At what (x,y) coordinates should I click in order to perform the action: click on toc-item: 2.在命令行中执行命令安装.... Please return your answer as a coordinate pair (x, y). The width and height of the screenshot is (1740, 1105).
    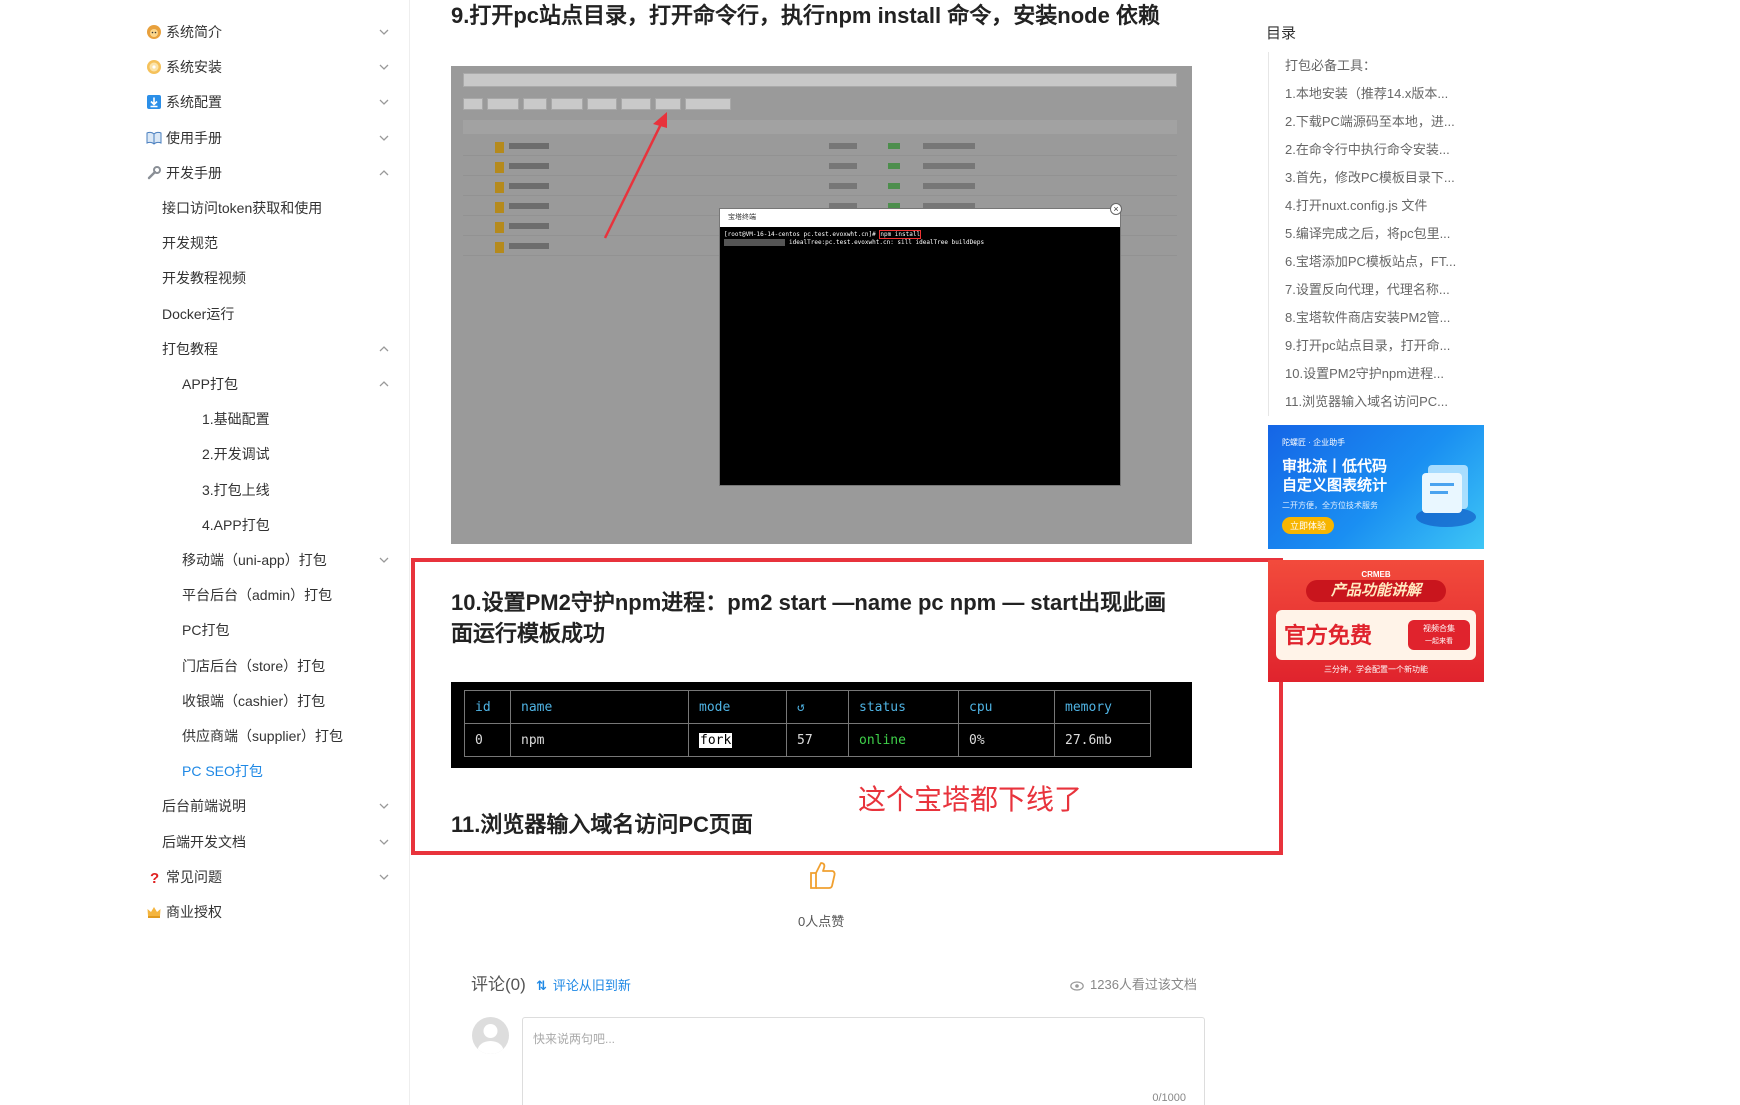
    Looking at the image, I should click on (1367, 150).